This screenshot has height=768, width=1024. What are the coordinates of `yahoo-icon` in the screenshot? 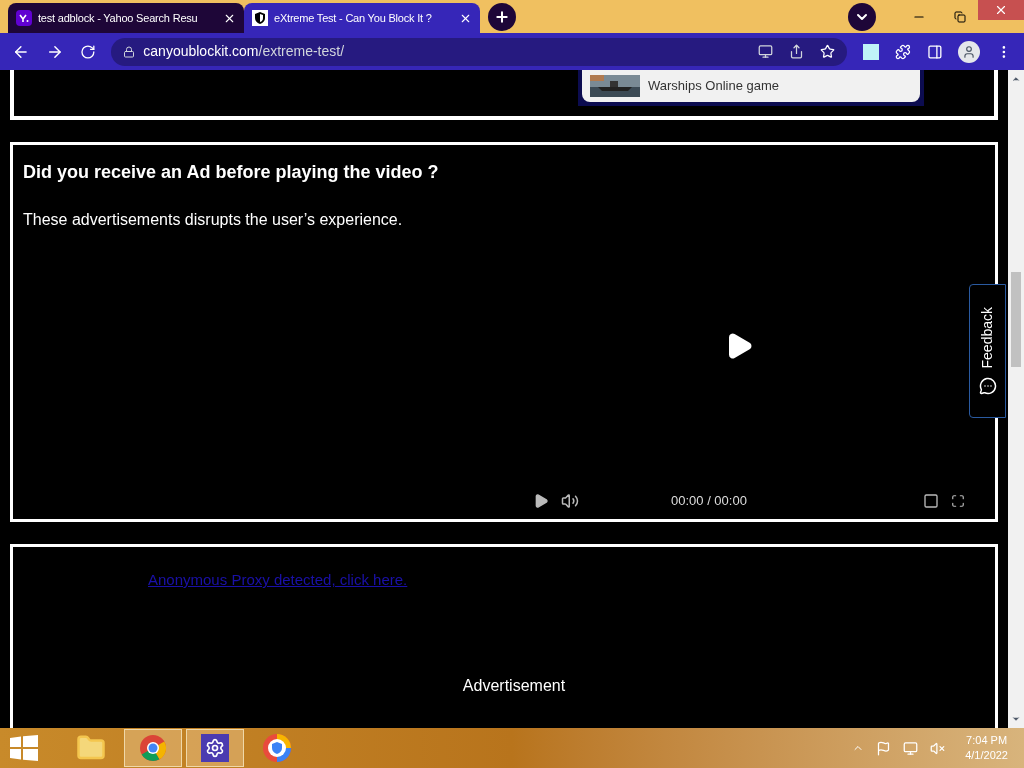 It's located at (24, 18).